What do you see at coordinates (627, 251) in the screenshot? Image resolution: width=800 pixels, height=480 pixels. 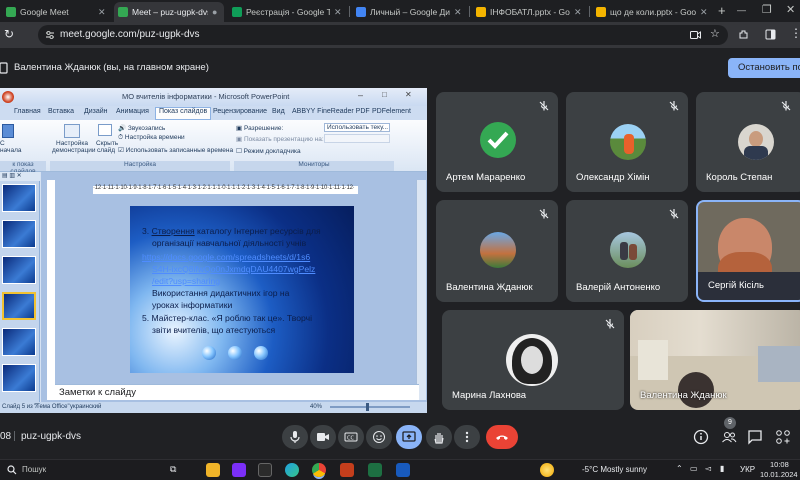 I see `participant-tile: Валерій Антоненко` at bounding box center [627, 251].